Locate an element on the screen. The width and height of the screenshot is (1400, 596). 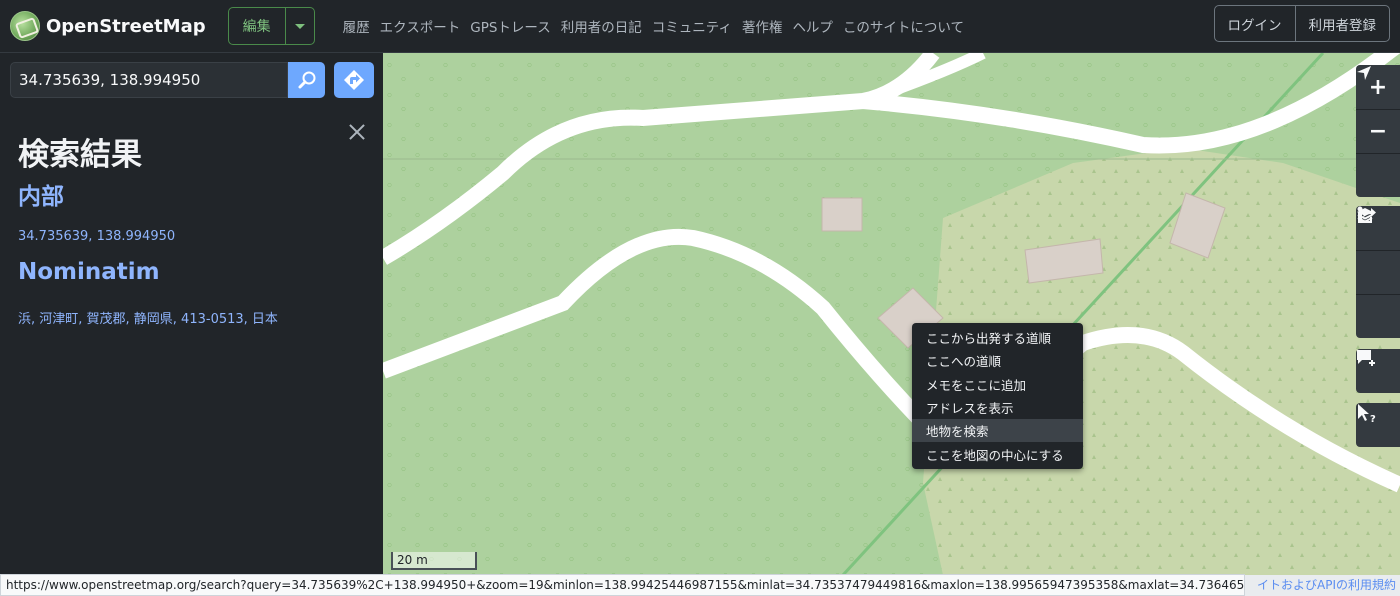
search-icon is located at coordinates (306, 80).